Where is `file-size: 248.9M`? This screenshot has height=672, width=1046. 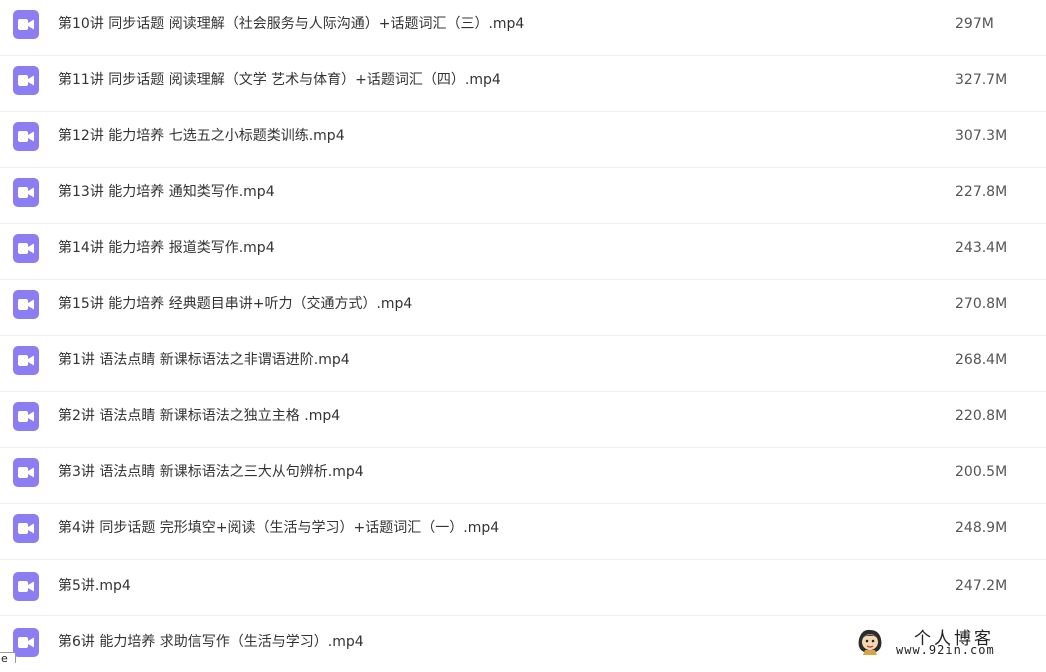
file-size: 248.9M is located at coordinates (981, 528).